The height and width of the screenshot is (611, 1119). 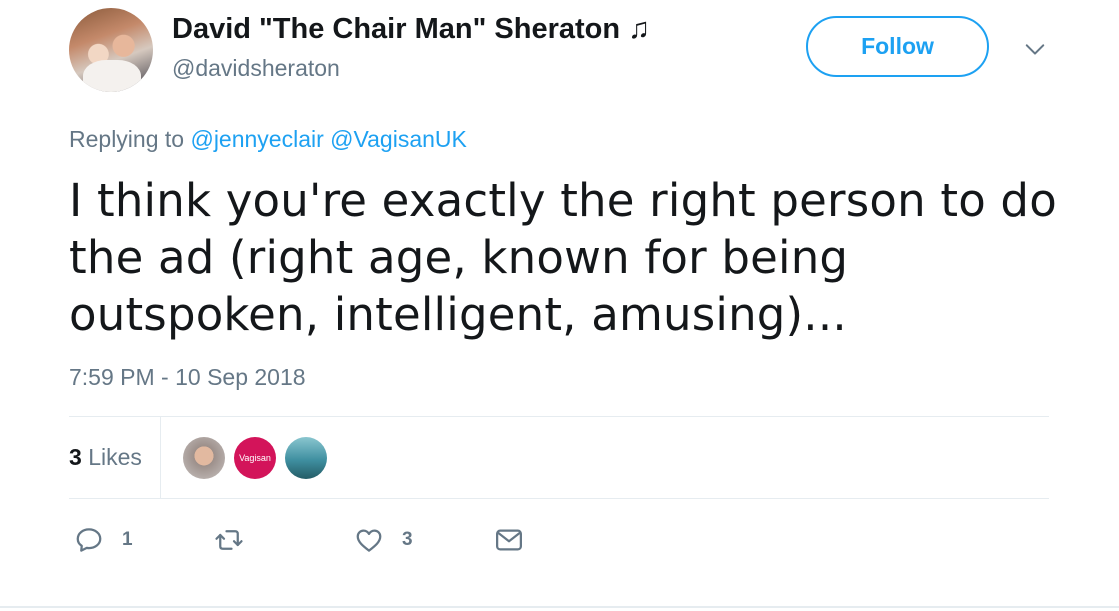 What do you see at coordinates (89, 540) in the screenshot?
I see `reply-icon` at bounding box center [89, 540].